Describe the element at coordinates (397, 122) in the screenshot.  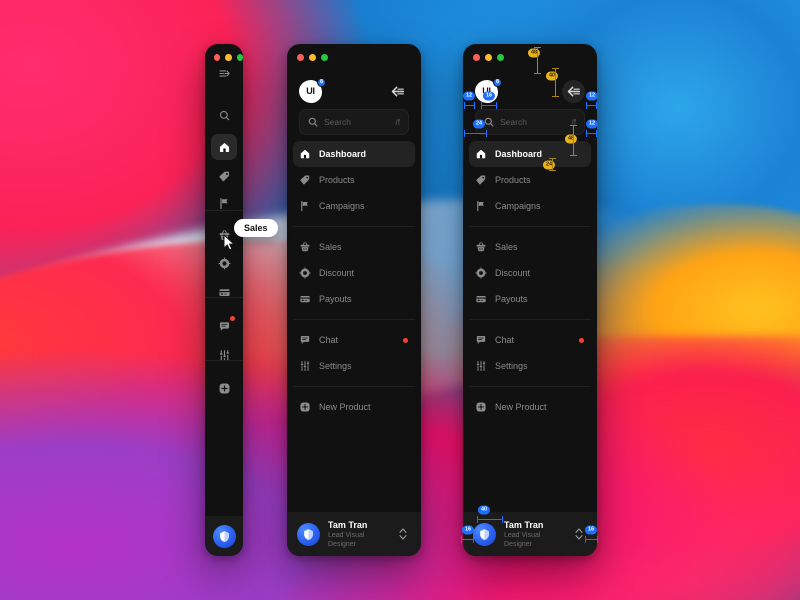
I see `search-shortcut: /f` at that location.